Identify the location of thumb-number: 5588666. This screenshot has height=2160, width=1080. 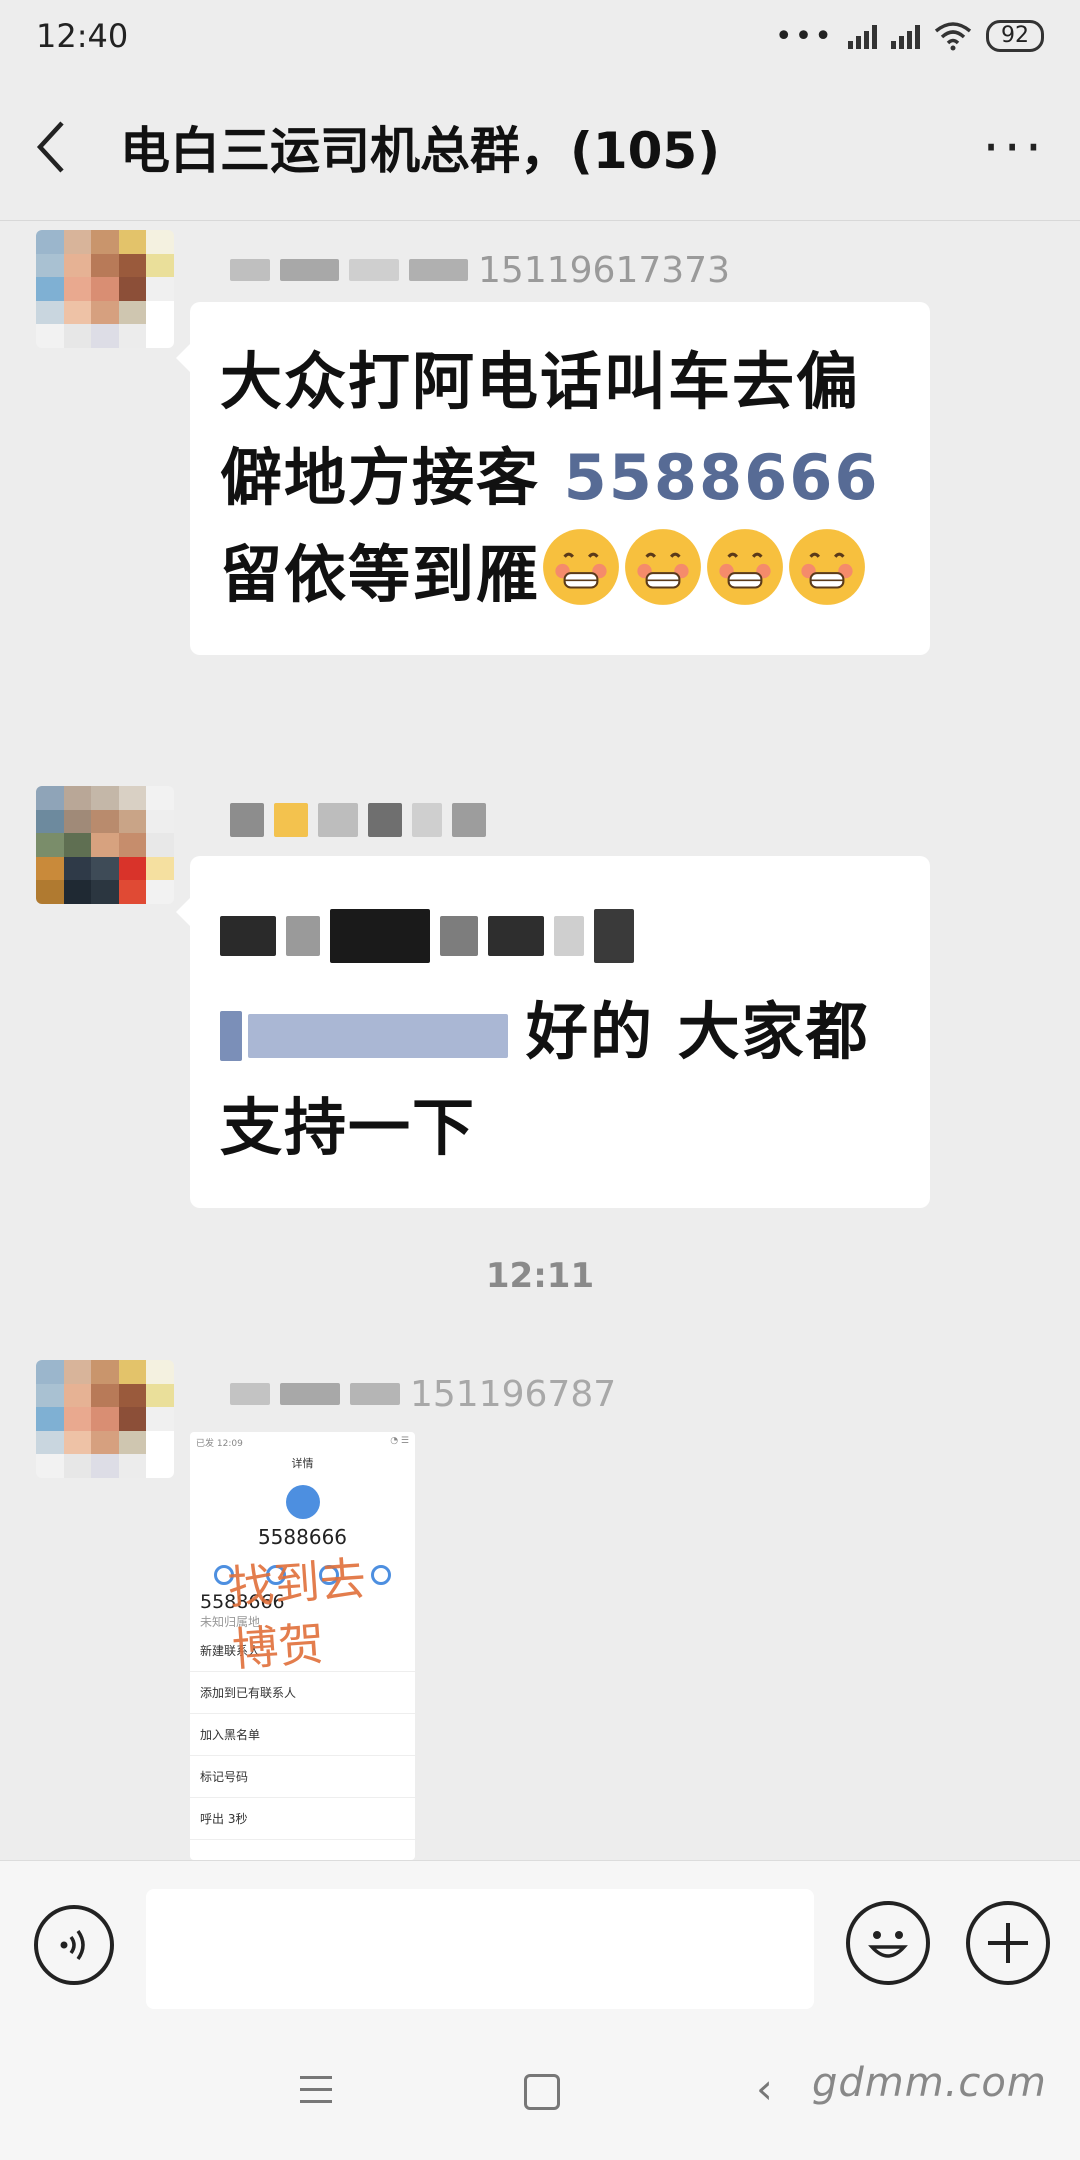
(302, 1537).